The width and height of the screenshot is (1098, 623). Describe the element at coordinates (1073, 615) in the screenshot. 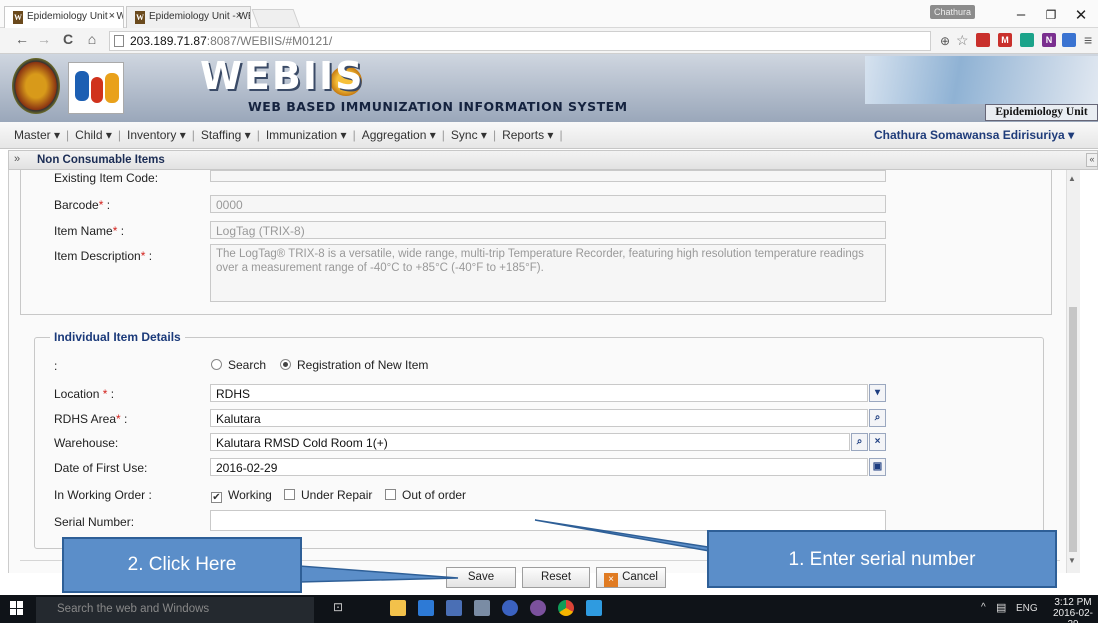

I see `clock-date: 2016-02-29` at that location.